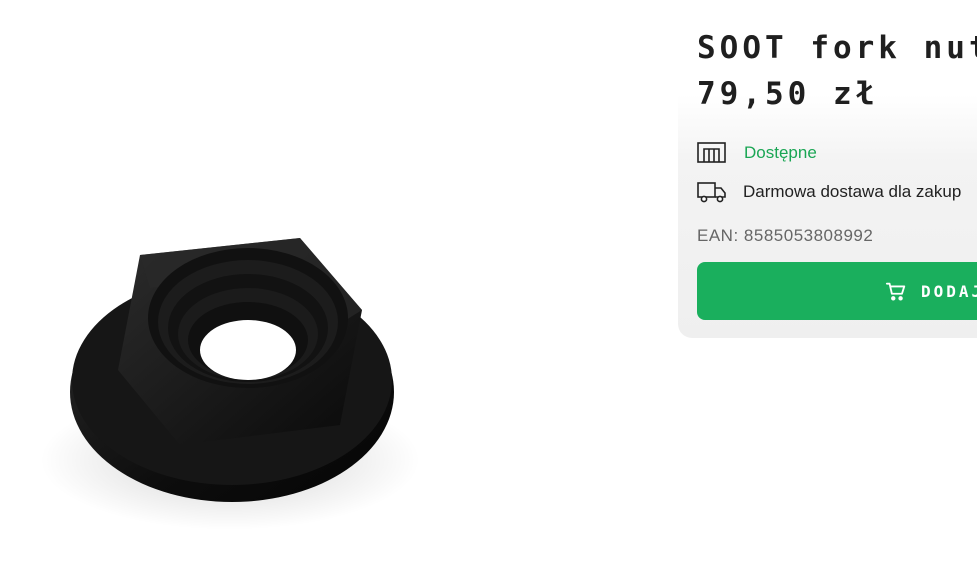 This screenshot has width=977, height=571. I want to click on add-to-cart-button: DODAJ, so click(837, 291).